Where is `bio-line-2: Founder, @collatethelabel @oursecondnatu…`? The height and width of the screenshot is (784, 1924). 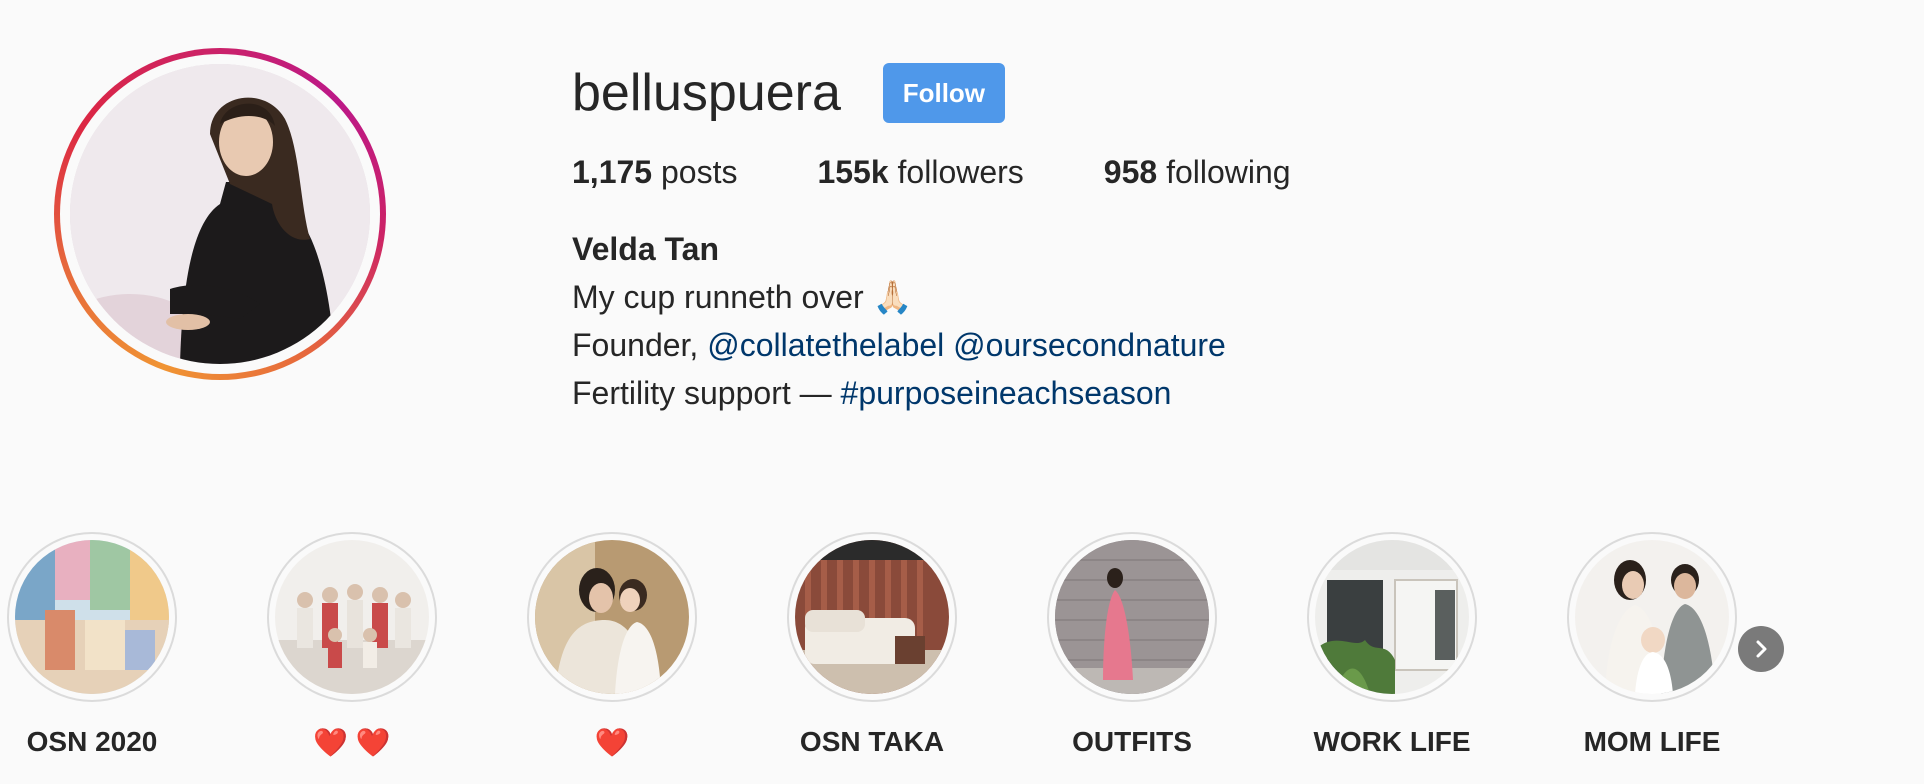 bio-line-2: Founder, @collatethelabel @oursecondnatu… is located at coordinates (971, 345).